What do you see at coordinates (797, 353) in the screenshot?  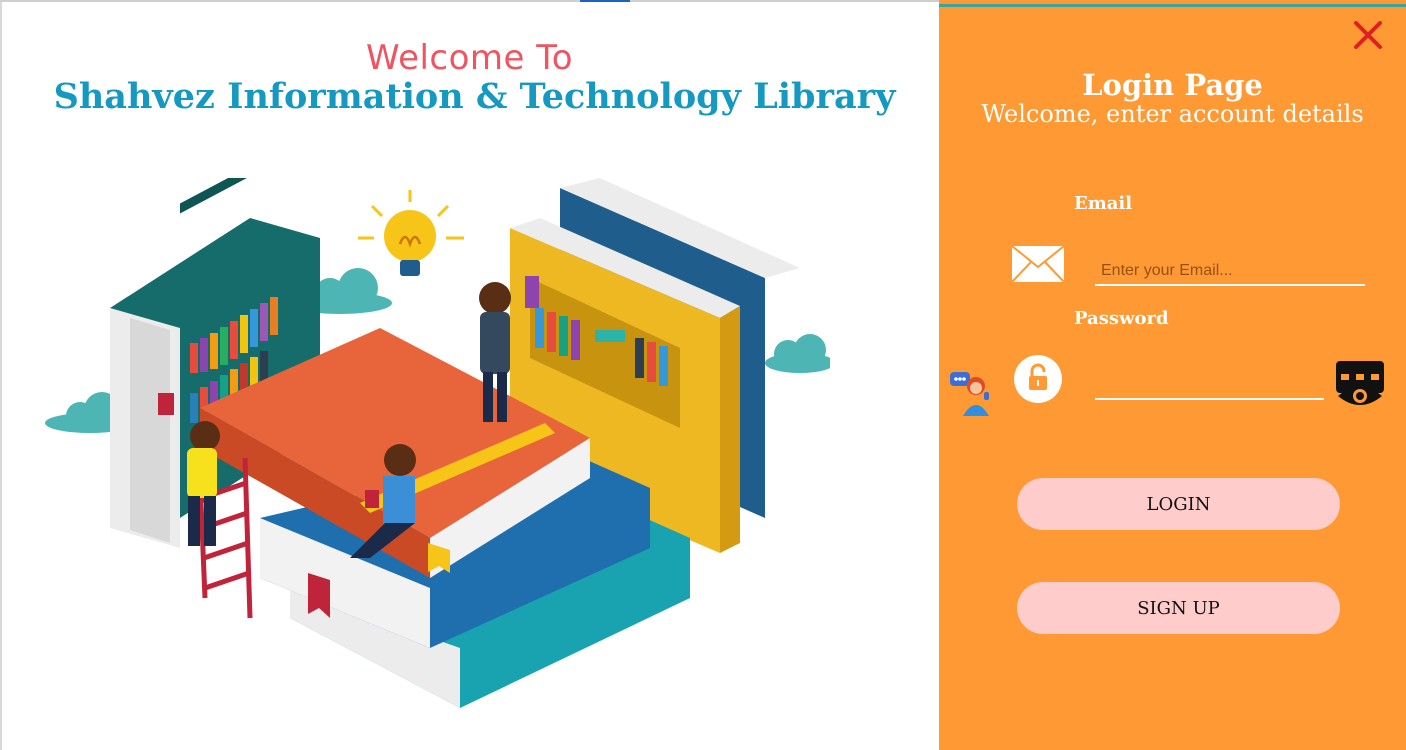 I see `cloud-right` at bounding box center [797, 353].